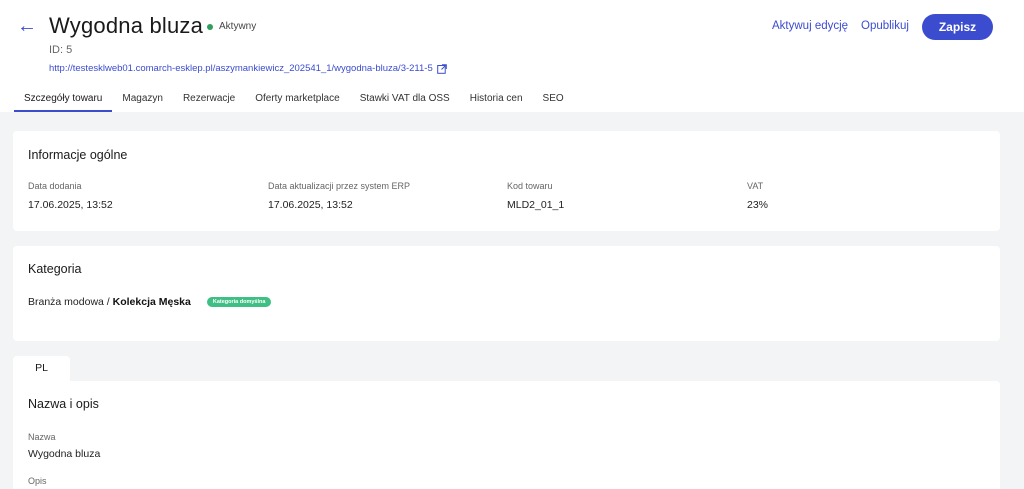 This screenshot has height=489, width=1024. Describe the element at coordinates (755, 186) in the screenshot. I see `vat-label: VAT` at that location.